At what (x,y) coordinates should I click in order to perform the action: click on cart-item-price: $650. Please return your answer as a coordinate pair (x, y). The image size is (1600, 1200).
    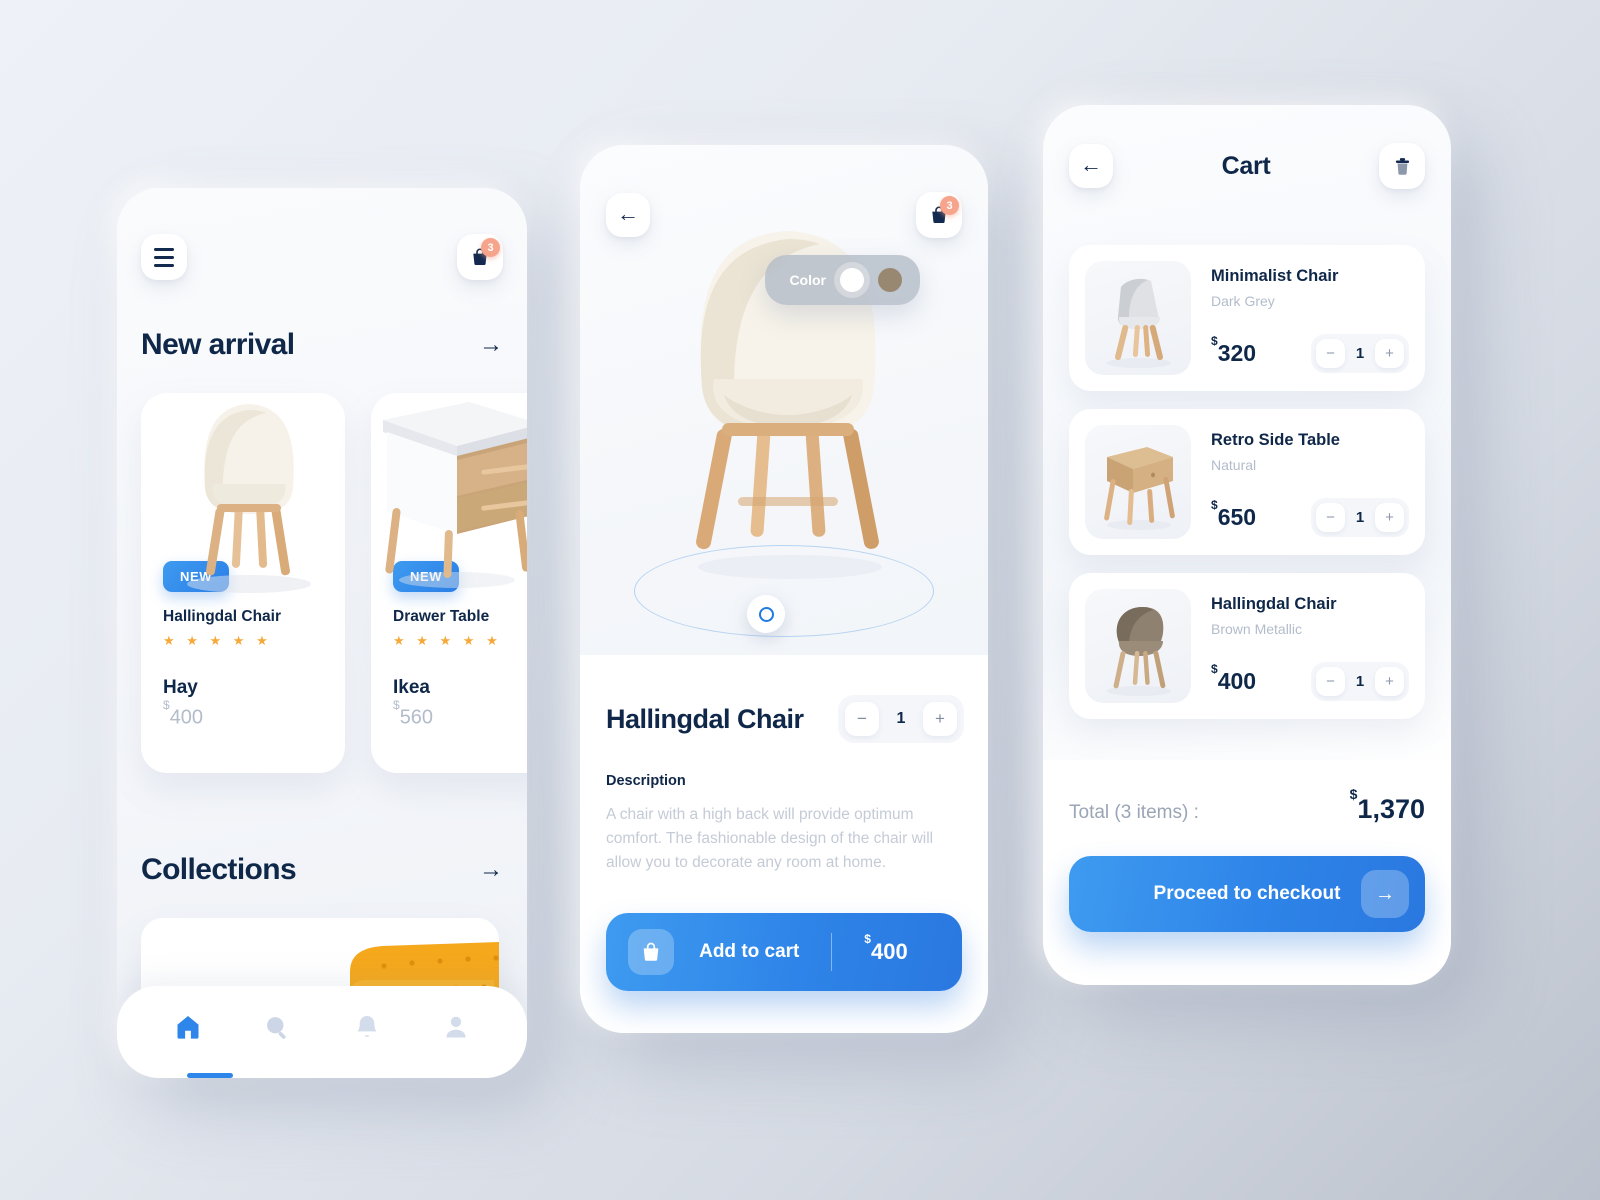
    Looking at the image, I should click on (1234, 514).